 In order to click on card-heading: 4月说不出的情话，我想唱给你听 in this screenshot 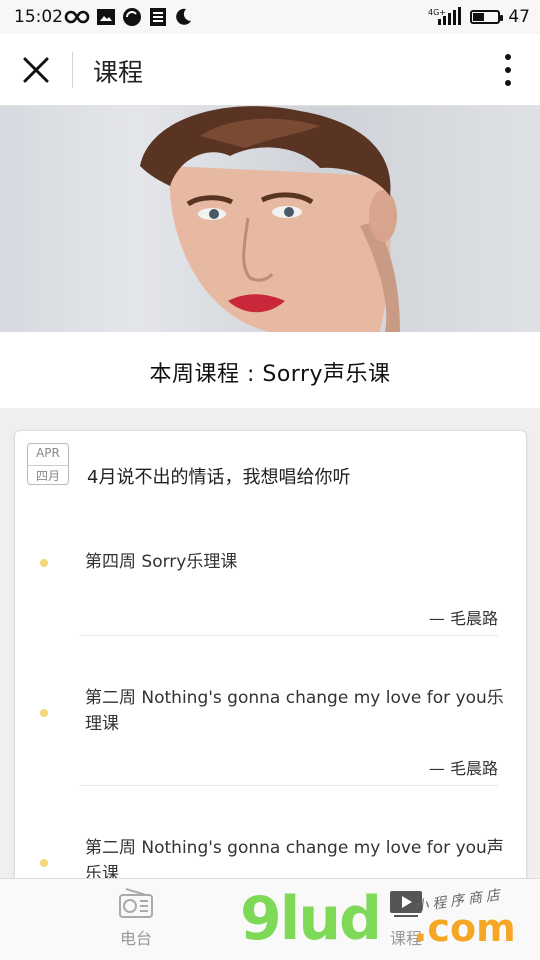, I will do `click(219, 477)`.